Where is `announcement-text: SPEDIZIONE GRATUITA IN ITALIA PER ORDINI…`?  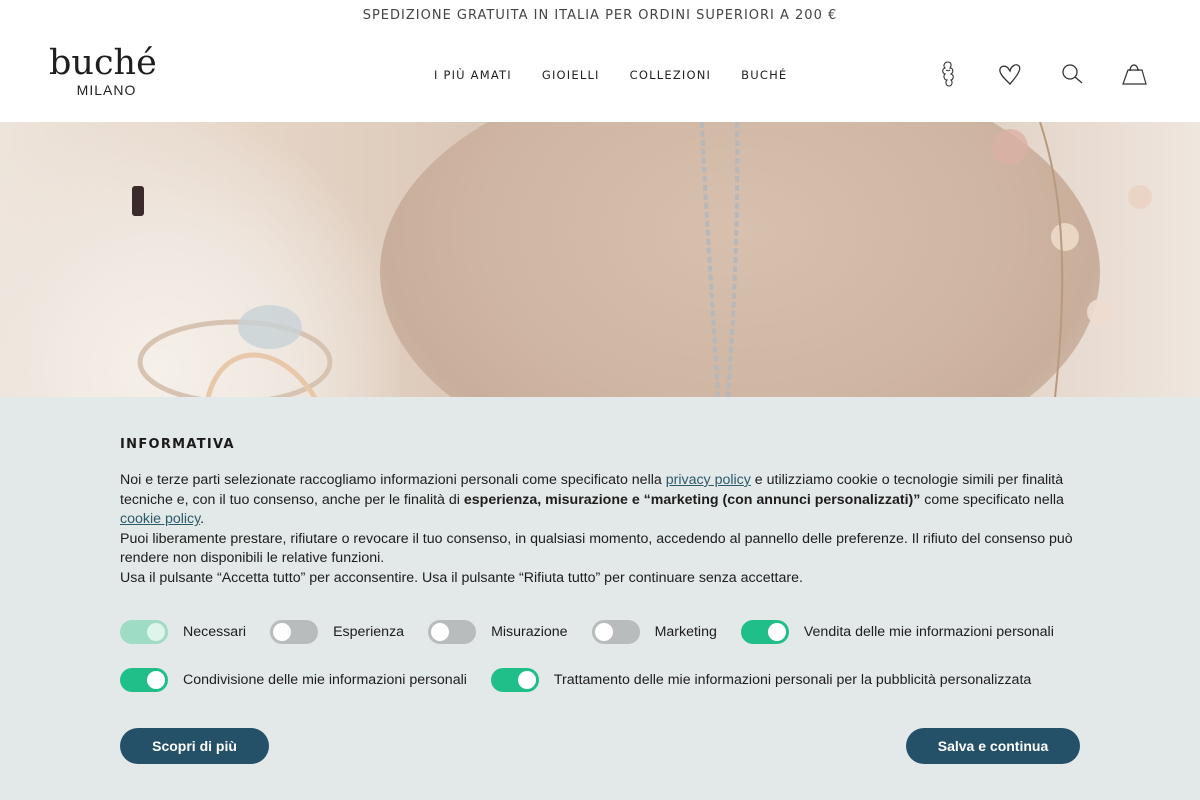 announcement-text: SPEDIZIONE GRATUITA IN ITALIA PER ORDINI… is located at coordinates (600, 15).